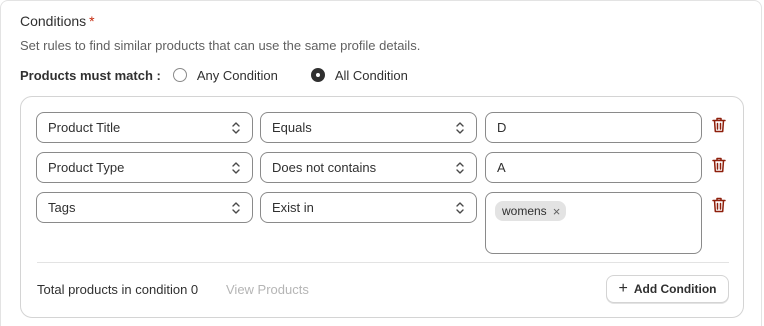 The image size is (764, 326). Describe the element at coordinates (501, 167) in the screenshot. I see `input-value: A` at that location.